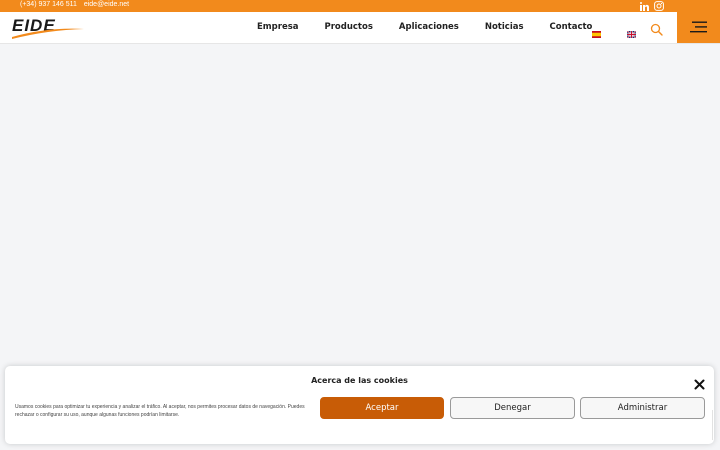 The height and width of the screenshot is (450, 720). What do you see at coordinates (699, 382) in the screenshot?
I see `close-icon` at bounding box center [699, 382].